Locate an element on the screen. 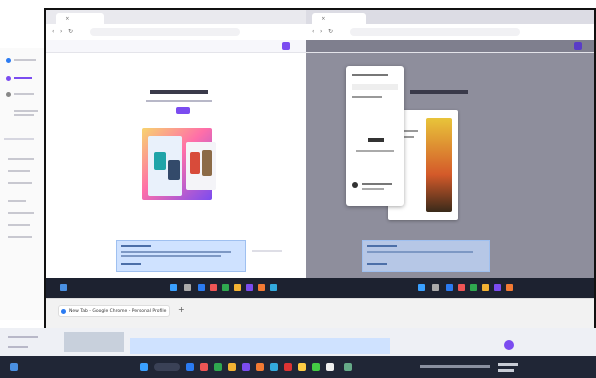 The height and width of the screenshot is (378, 596). left-url-bar: ‹ › ↻ is located at coordinates (176, 32).